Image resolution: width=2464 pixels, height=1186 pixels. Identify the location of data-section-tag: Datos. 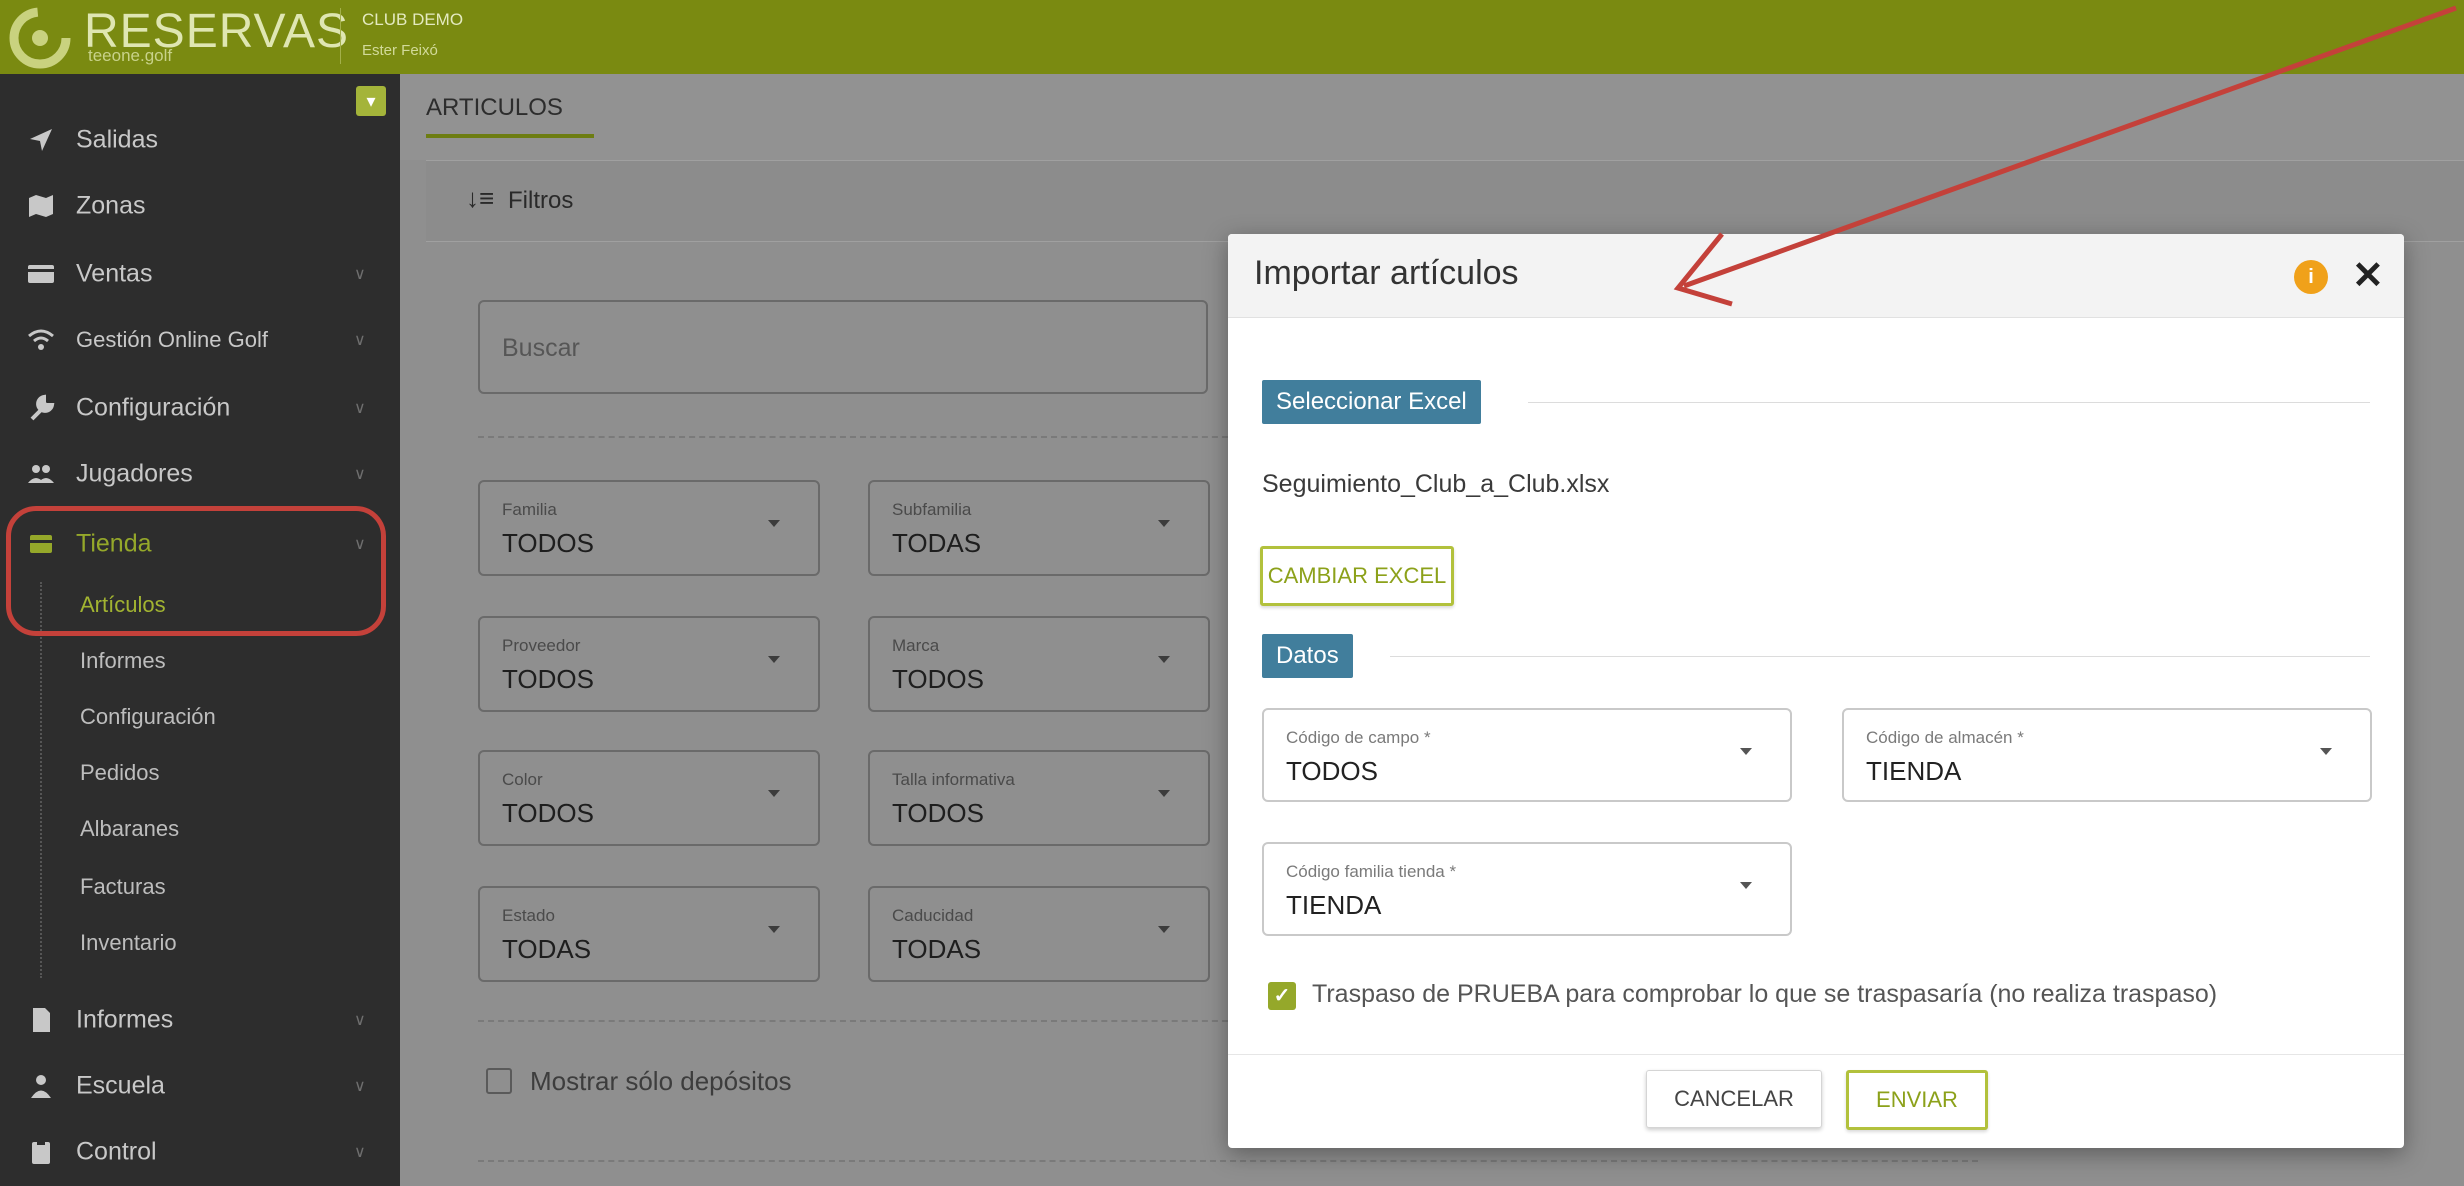
(1307, 656).